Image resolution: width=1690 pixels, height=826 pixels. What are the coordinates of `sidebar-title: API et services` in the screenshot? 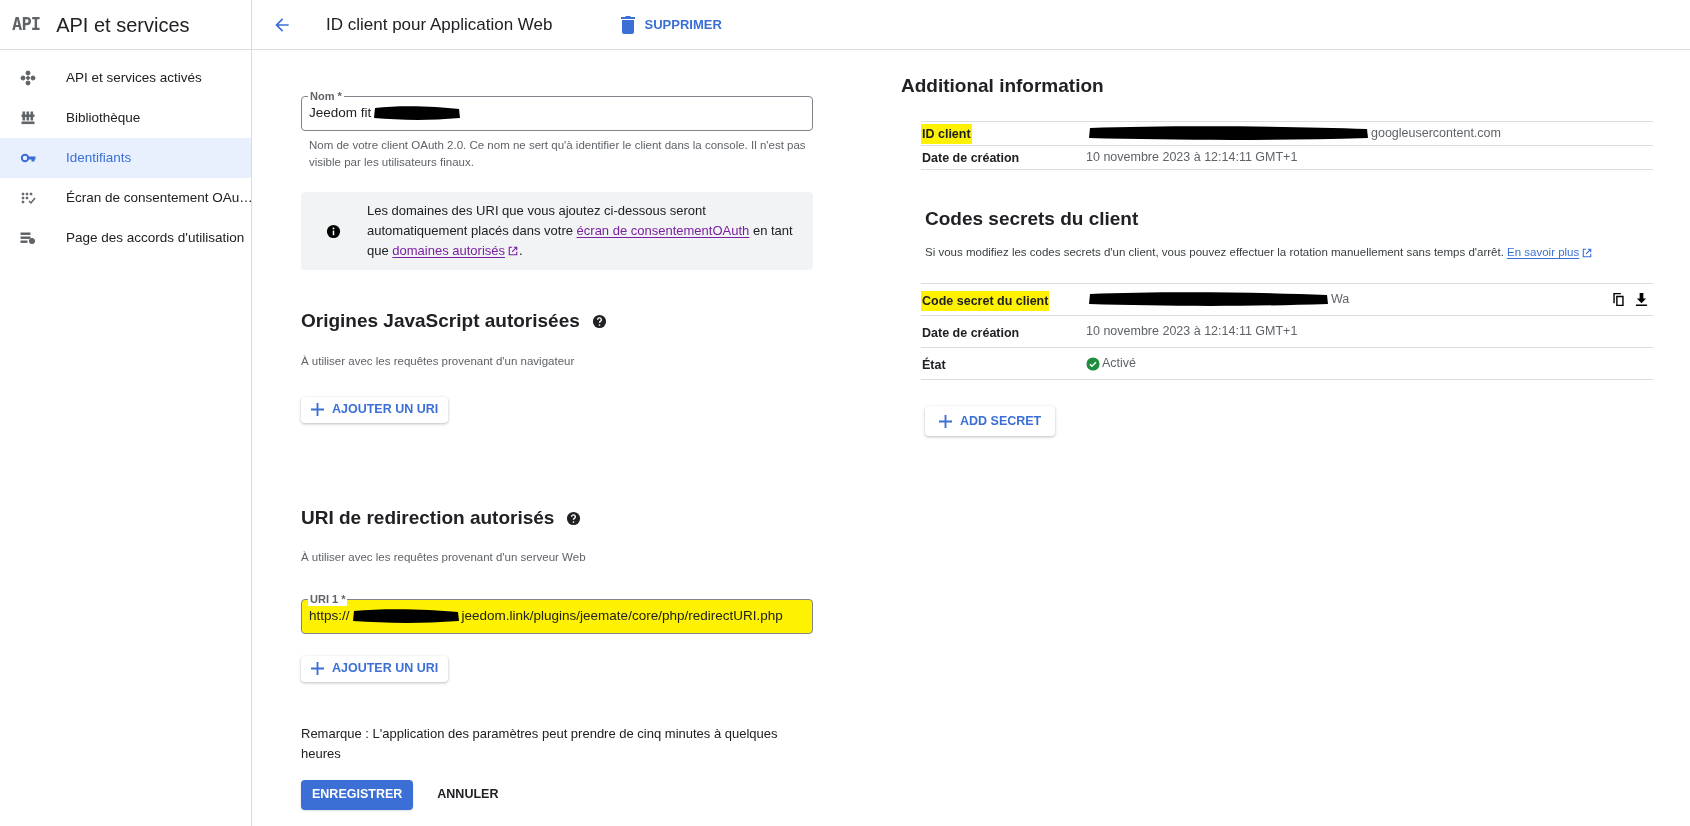 It's located at (123, 25).